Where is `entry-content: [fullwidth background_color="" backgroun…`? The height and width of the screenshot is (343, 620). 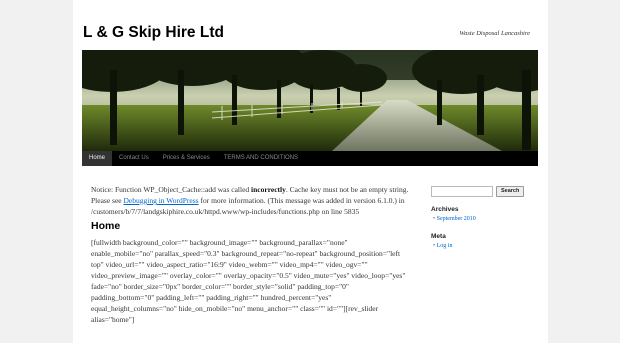 entry-content: [fullwidth background_color="" backgroun… is located at coordinates (248, 281).